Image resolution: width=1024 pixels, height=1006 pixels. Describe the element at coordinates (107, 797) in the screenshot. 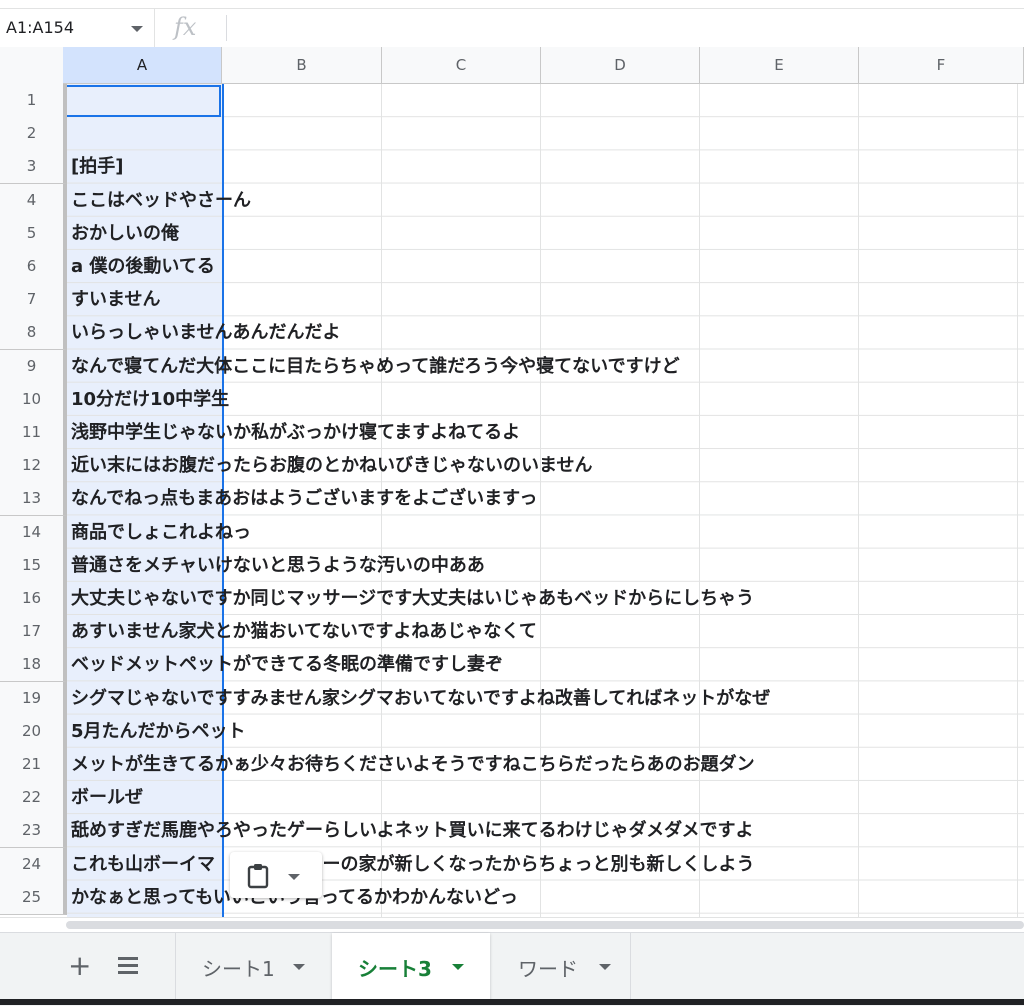

I see `cell-a22: ボールぜ` at that location.